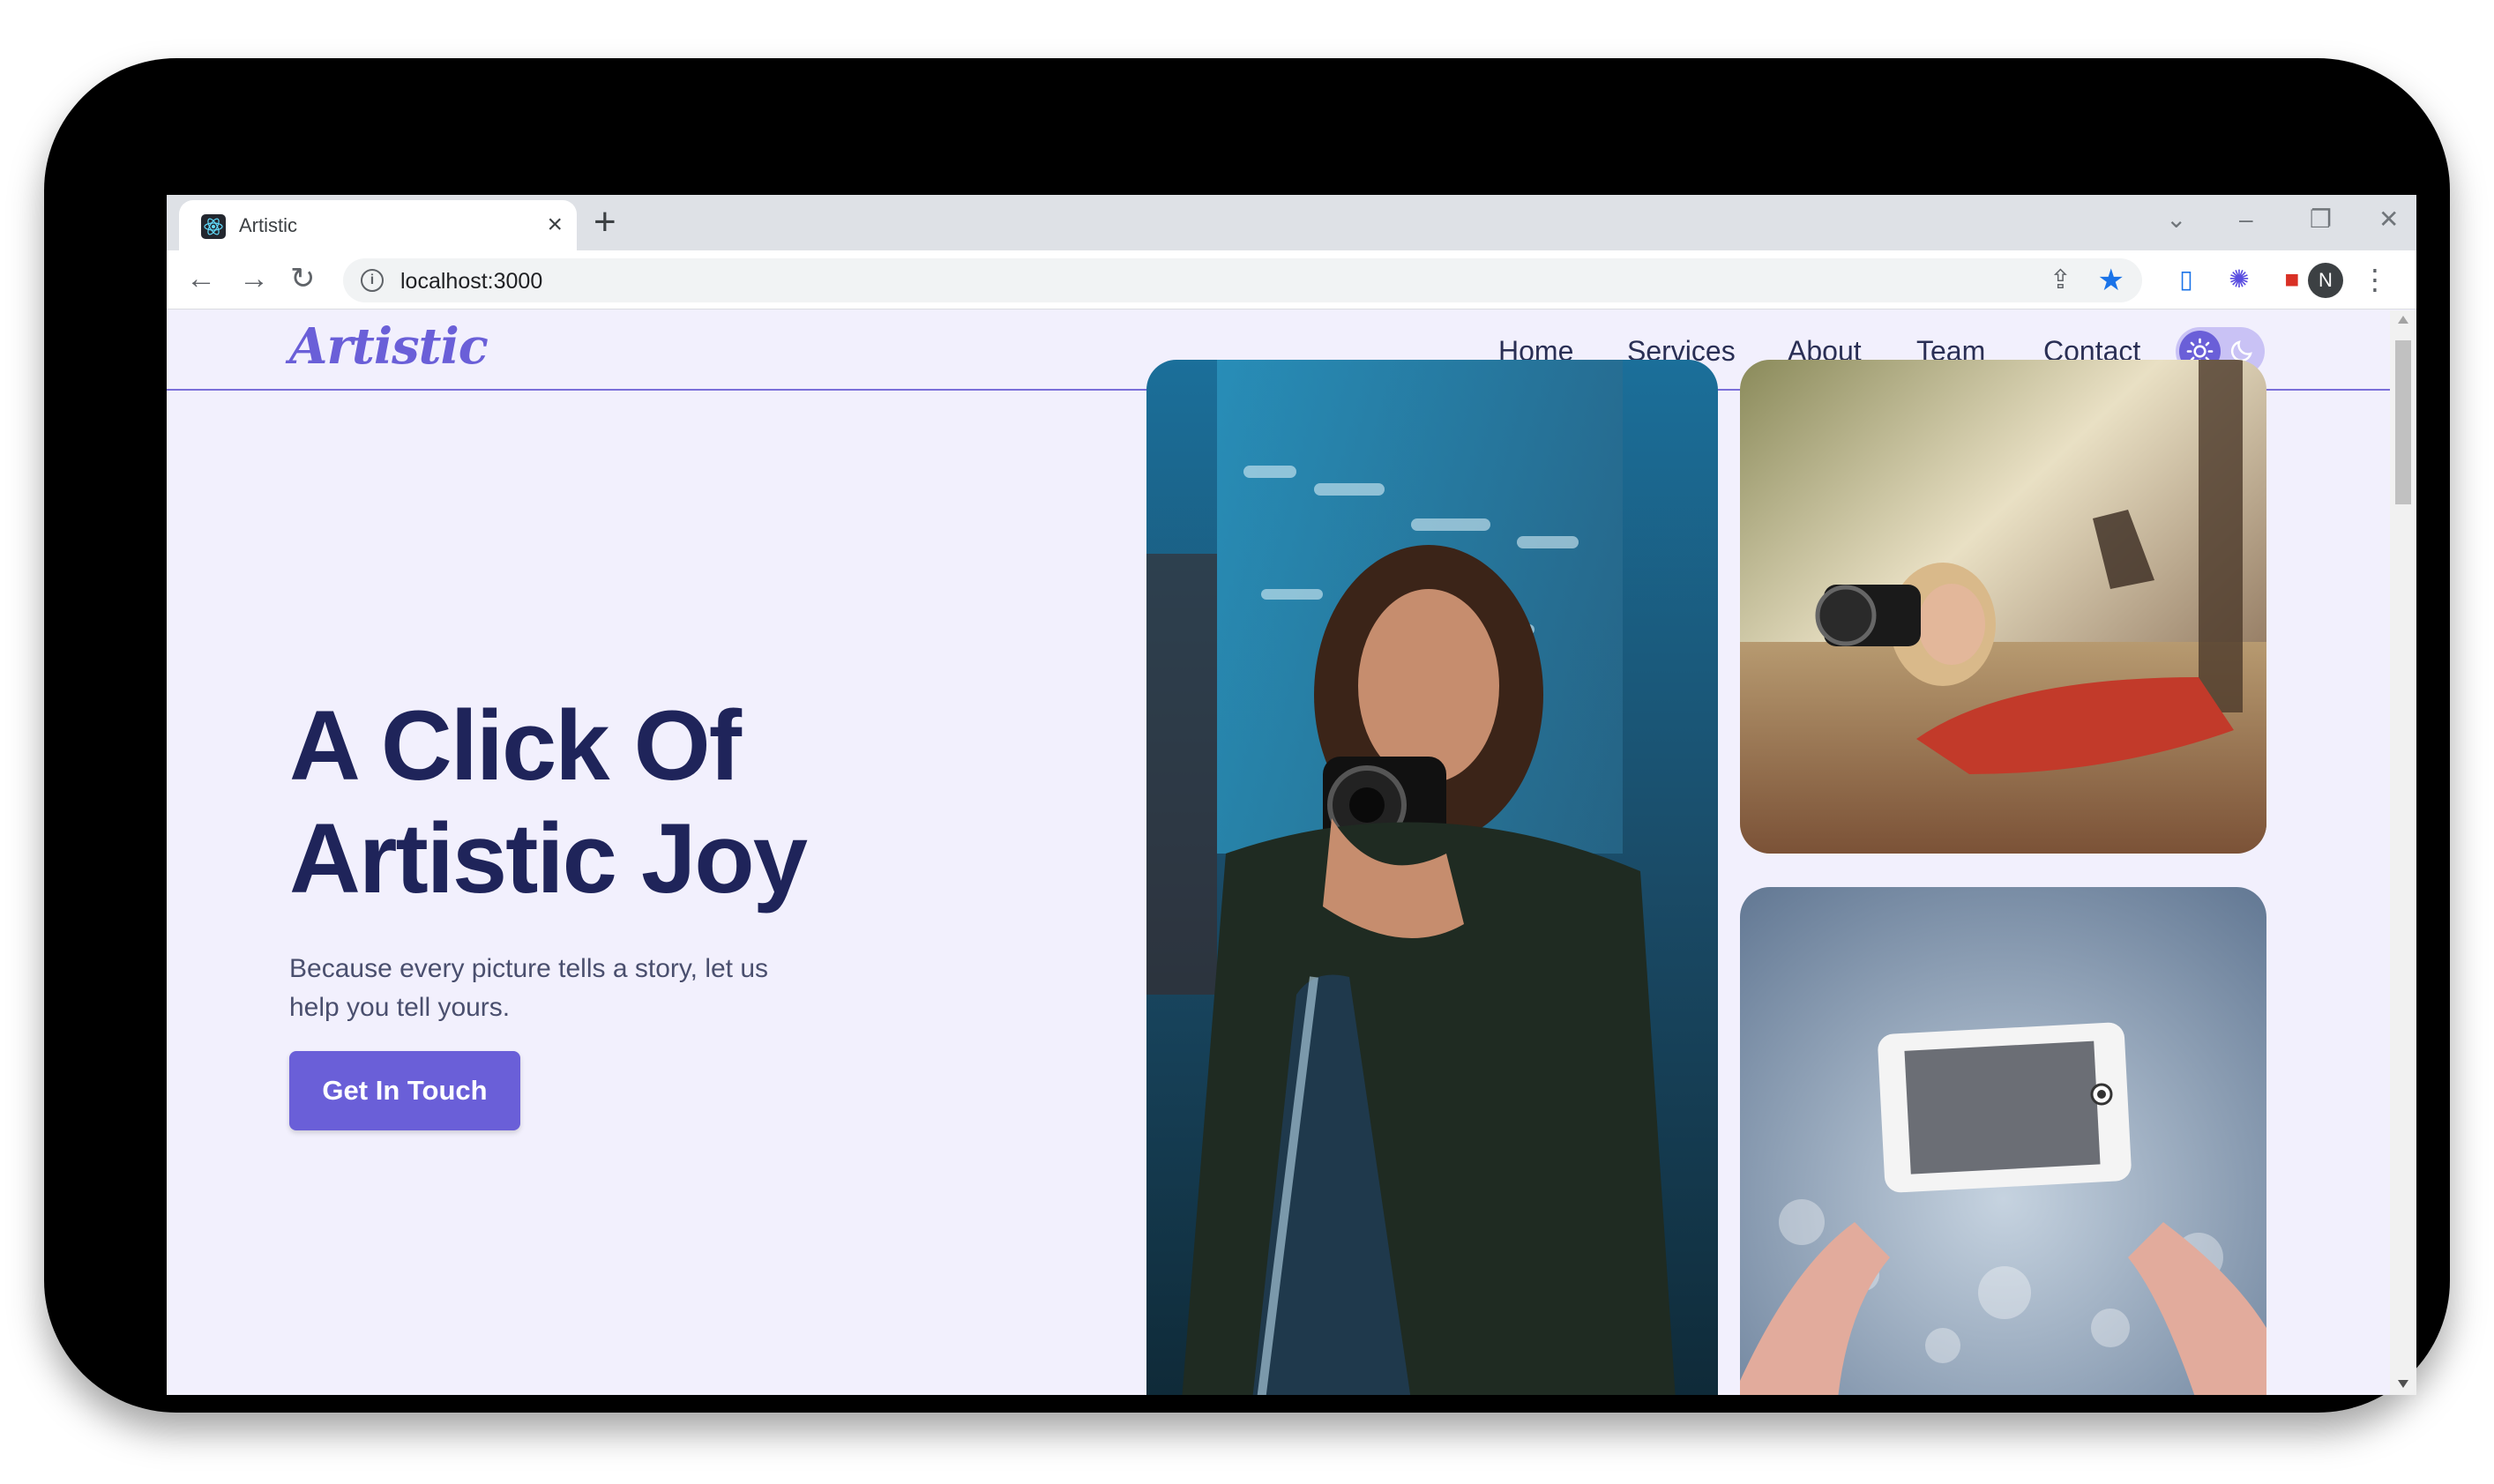 This screenshot has width=2494, height=1484. I want to click on browser-tab: Artistic ×, so click(378, 225).